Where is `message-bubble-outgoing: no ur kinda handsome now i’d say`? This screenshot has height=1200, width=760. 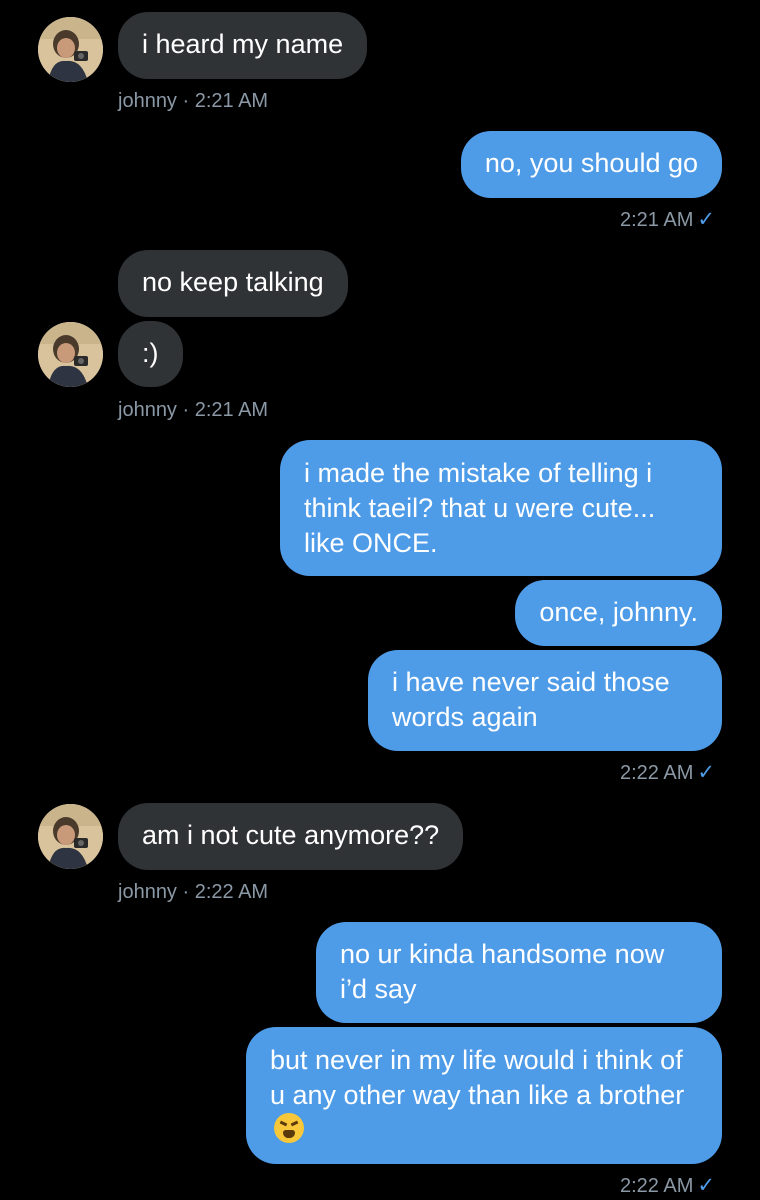 message-bubble-outgoing: no ur kinda handsome now i’d say is located at coordinates (519, 972).